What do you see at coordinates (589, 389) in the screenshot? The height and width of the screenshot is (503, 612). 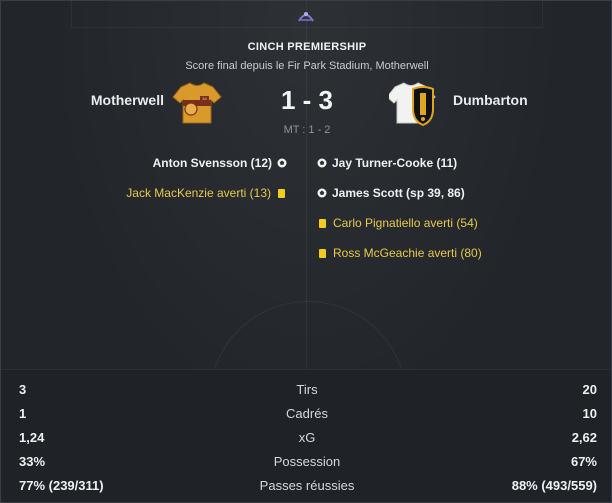 I see `stat-away-value: 20` at bounding box center [589, 389].